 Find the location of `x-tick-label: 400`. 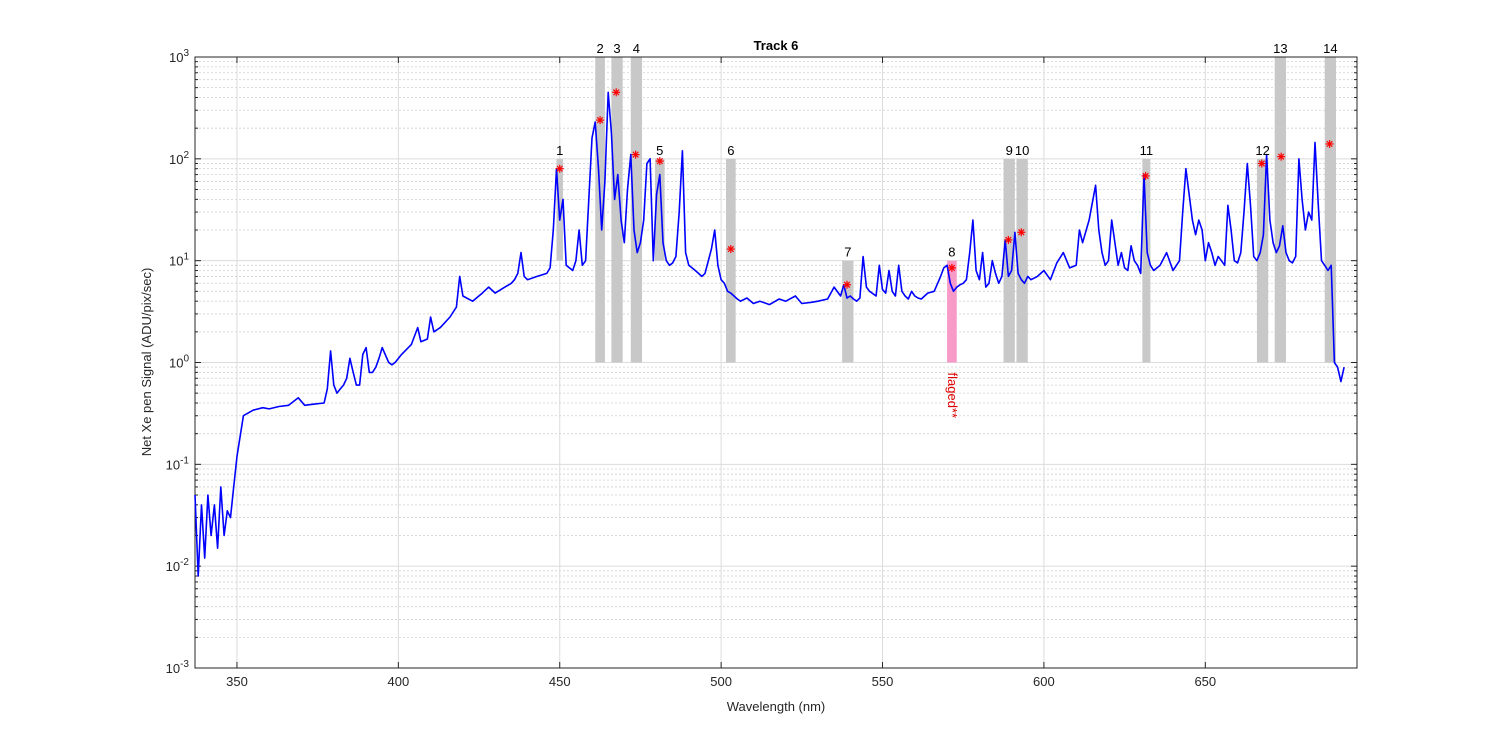

x-tick-label: 400 is located at coordinates (398, 681).